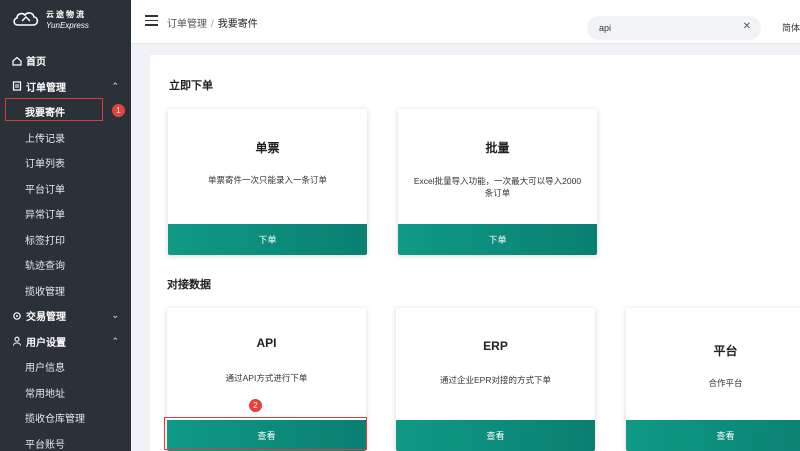  I want to click on card-description: 合作平台, so click(725, 383).